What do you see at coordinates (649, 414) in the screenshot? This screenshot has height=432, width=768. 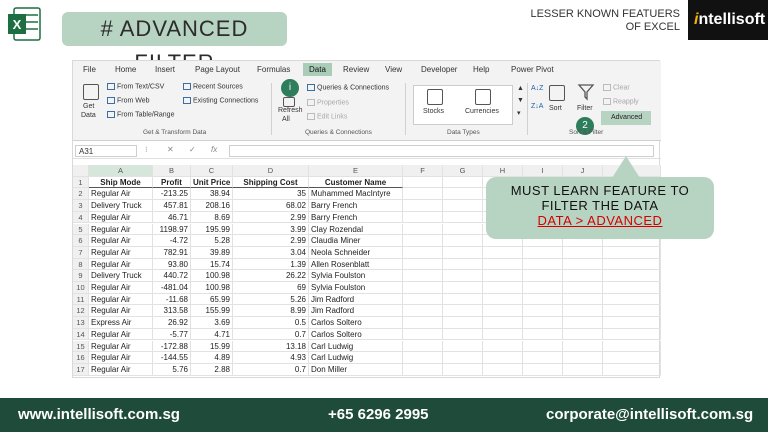 I see `footer-email: corporate@intellisoft.com.sg` at bounding box center [649, 414].